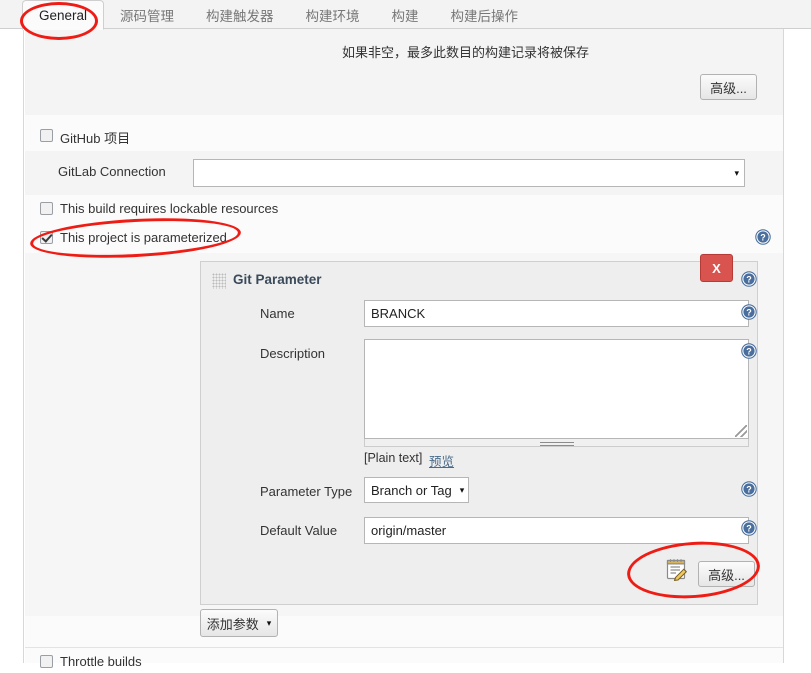 The width and height of the screenshot is (811, 673). I want to click on git-parameter-help-icon: ?, so click(749, 279).